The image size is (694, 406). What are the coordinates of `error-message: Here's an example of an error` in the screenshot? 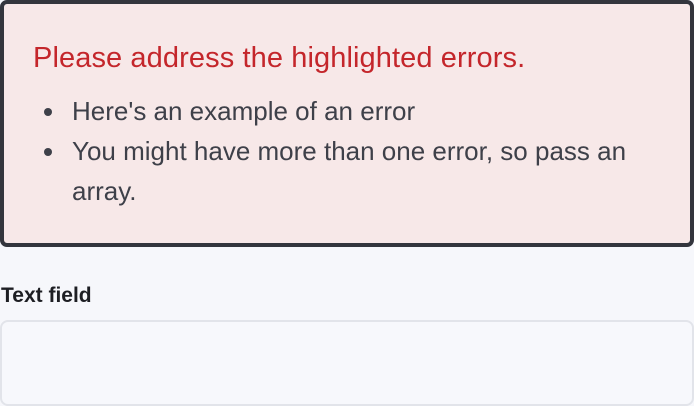 It's located at (244, 111).